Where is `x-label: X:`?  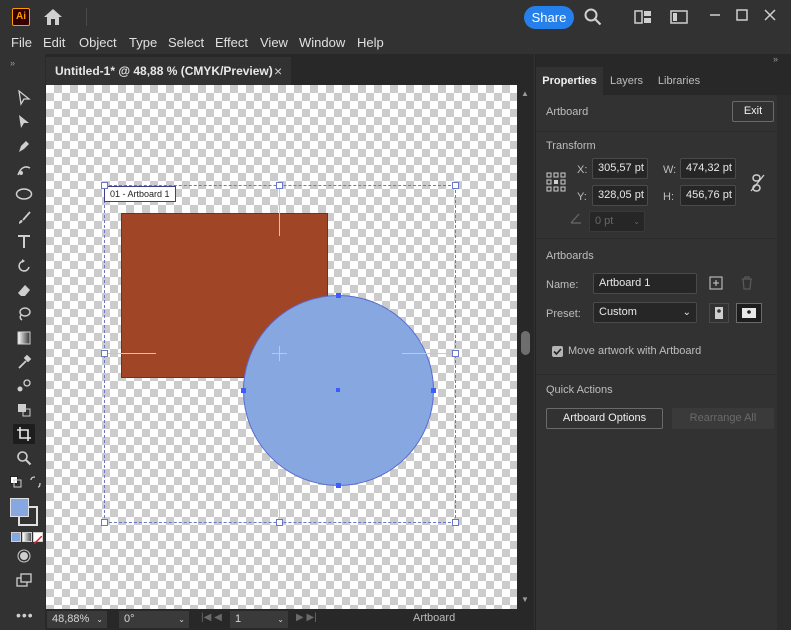
x-label: X: is located at coordinates (582, 170).